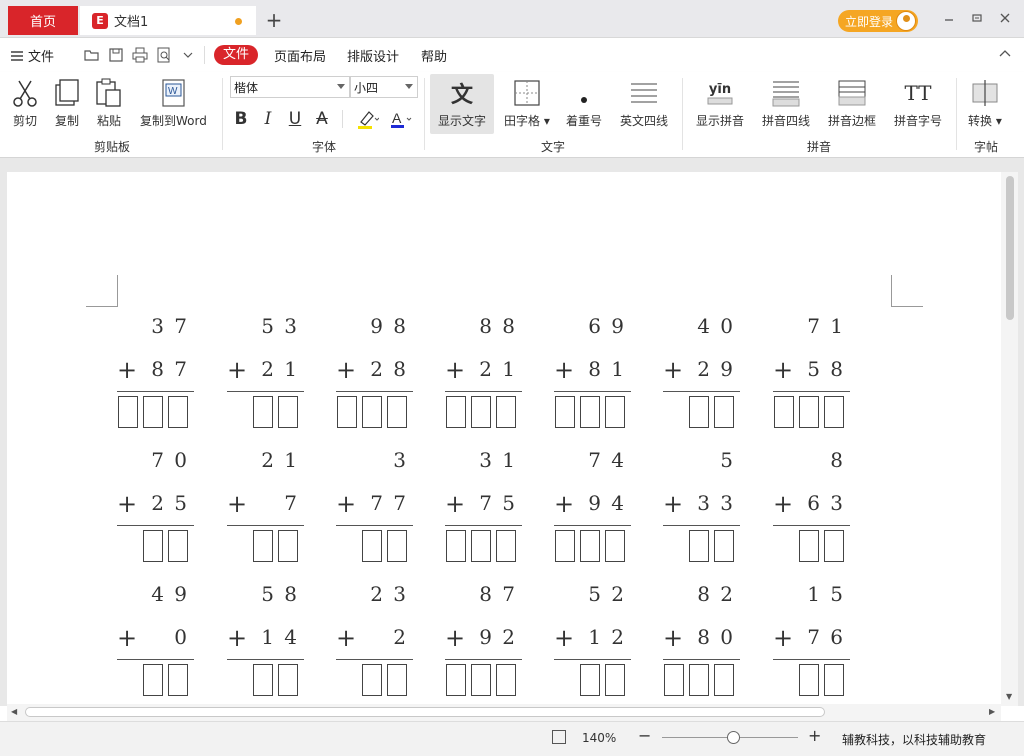 This screenshot has width=1024, height=756. What do you see at coordinates (274, 20) in the screenshot?
I see `new-tab-button: +` at bounding box center [274, 20].